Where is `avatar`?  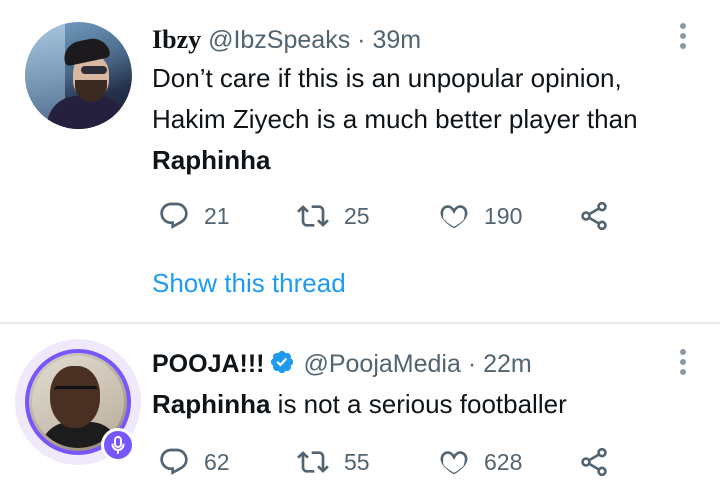
avatar is located at coordinates (78, 75).